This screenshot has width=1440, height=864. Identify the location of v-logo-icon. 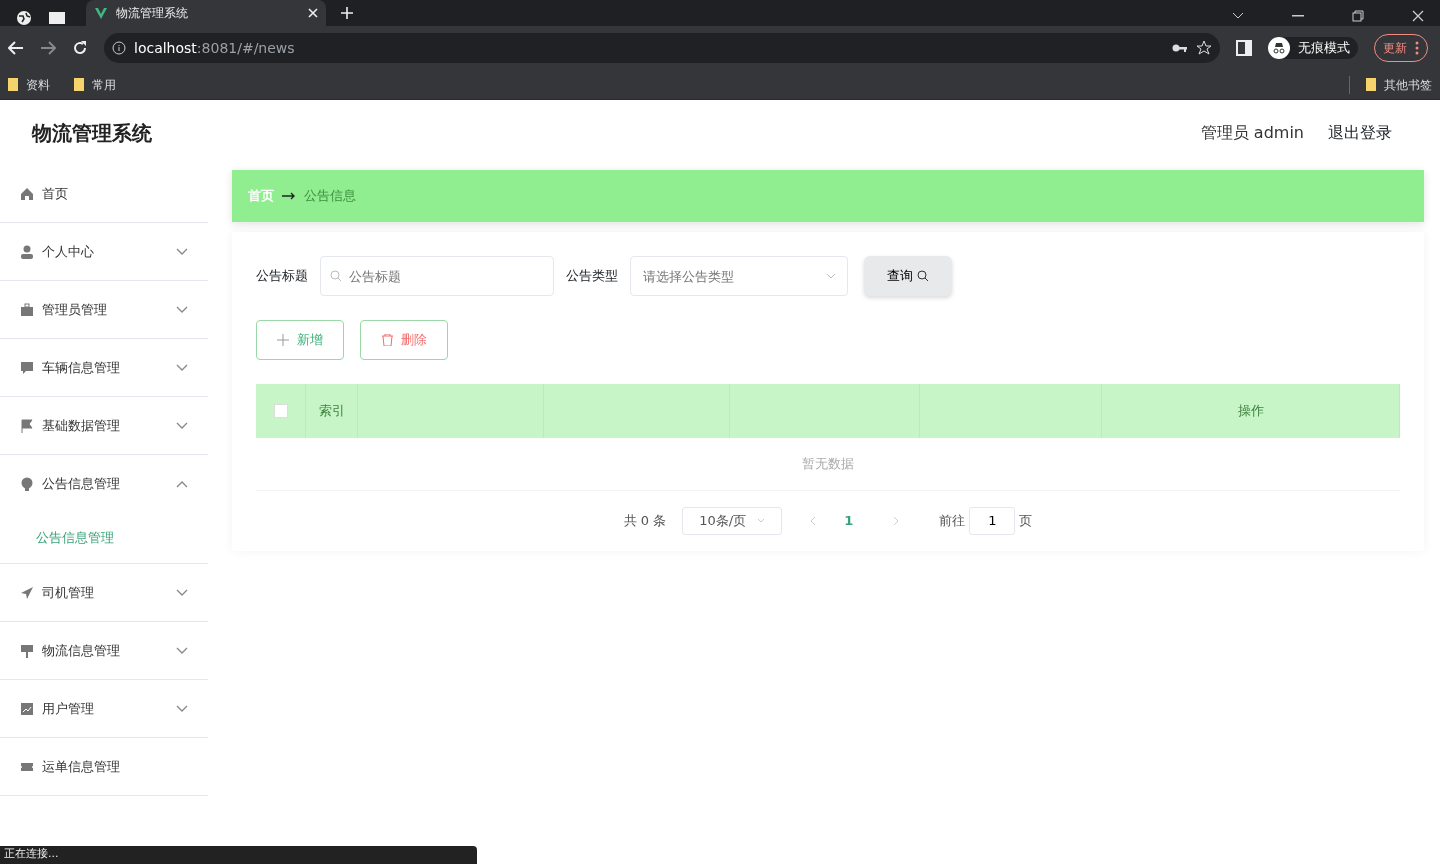
(101, 13).